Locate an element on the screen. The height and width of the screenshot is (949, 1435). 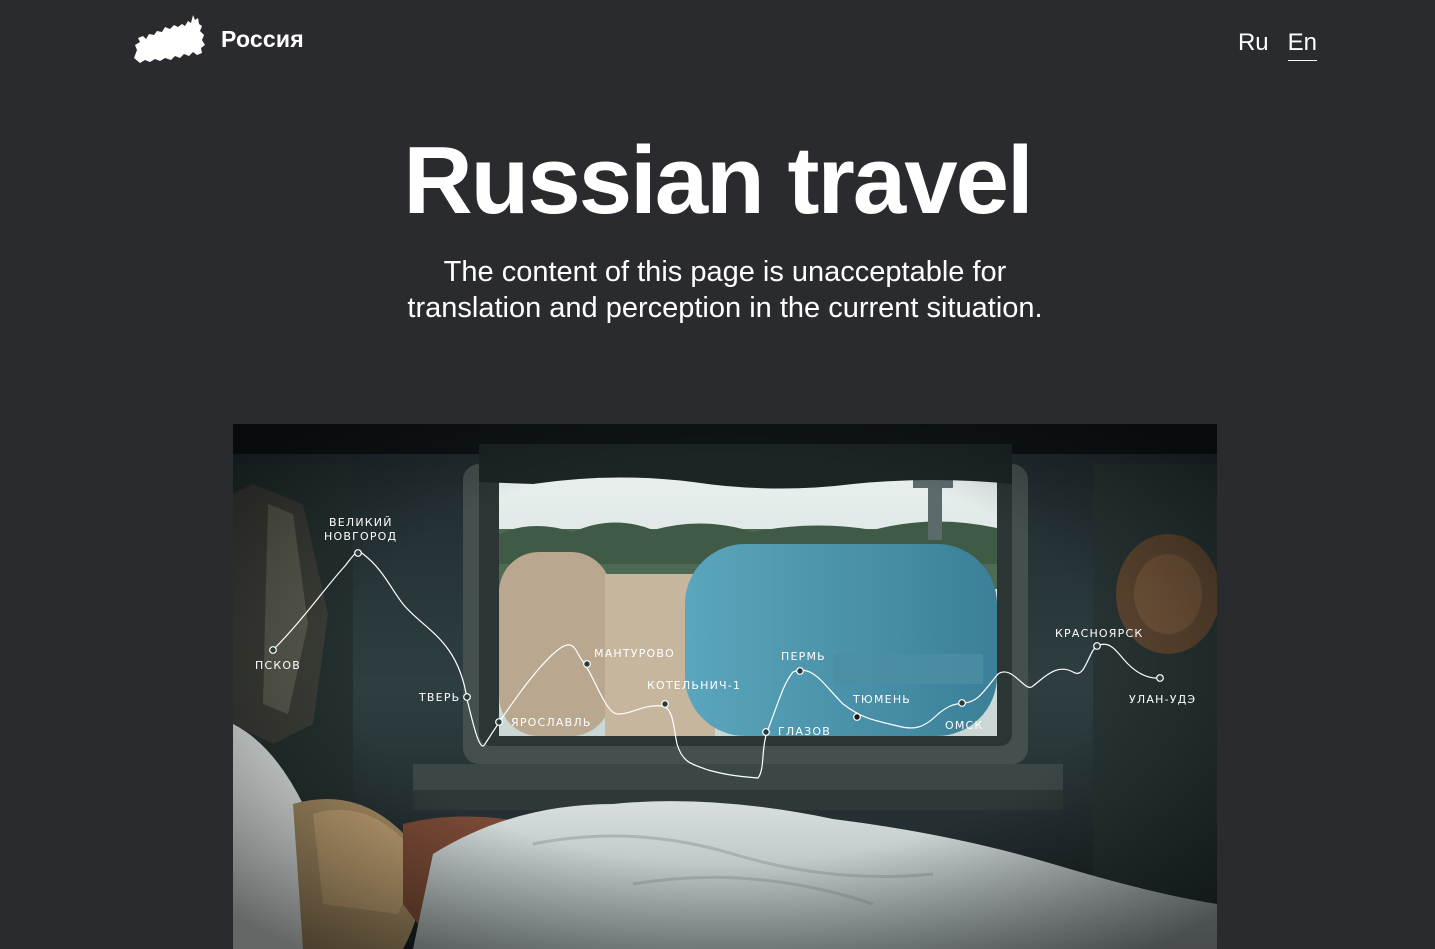
label-tyumen: ТЮМЕНЬ is located at coordinates (881, 699).